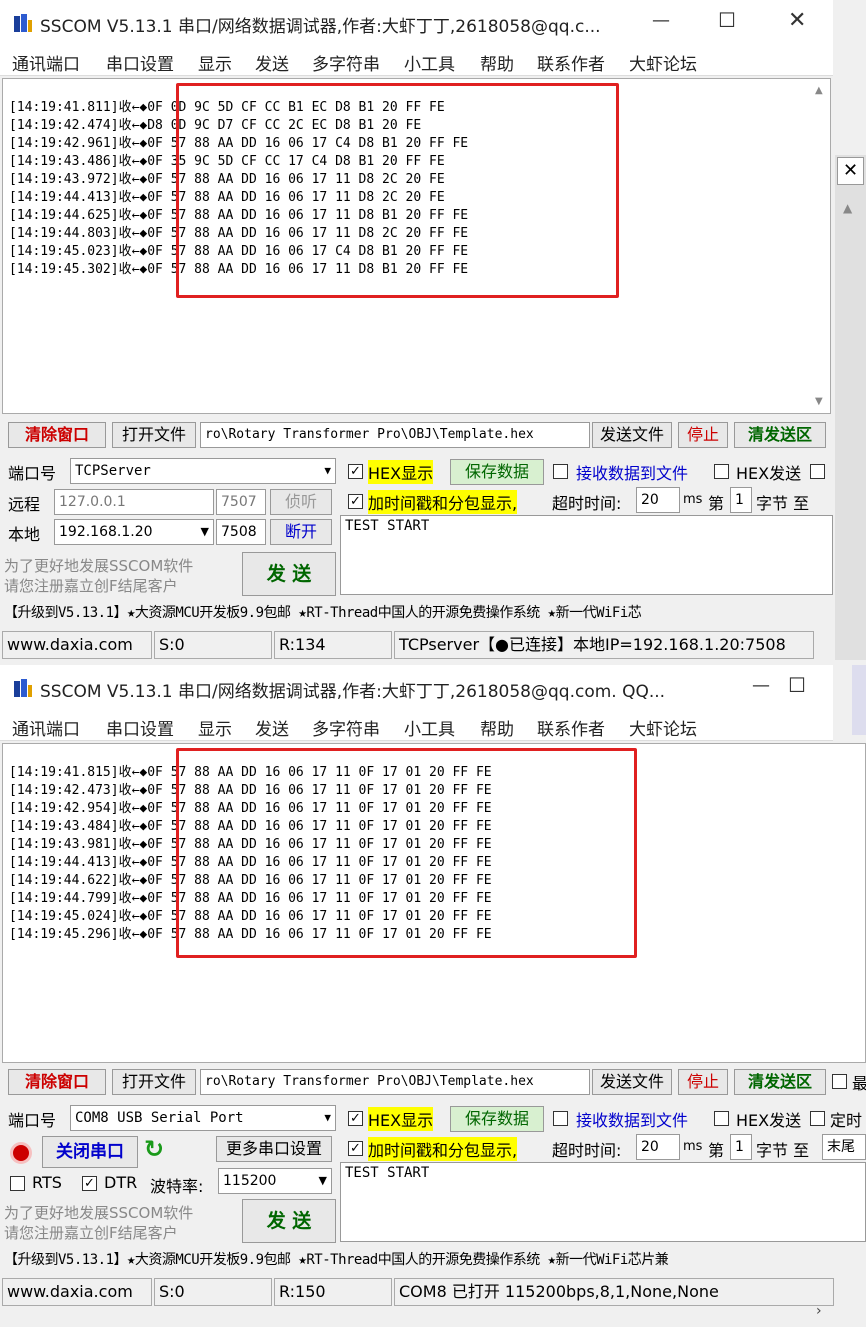  What do you see at coordinates (203, 471) in the screenshot?
I see `port-select: TCPServer ▼` at bounding box center [203, 471].